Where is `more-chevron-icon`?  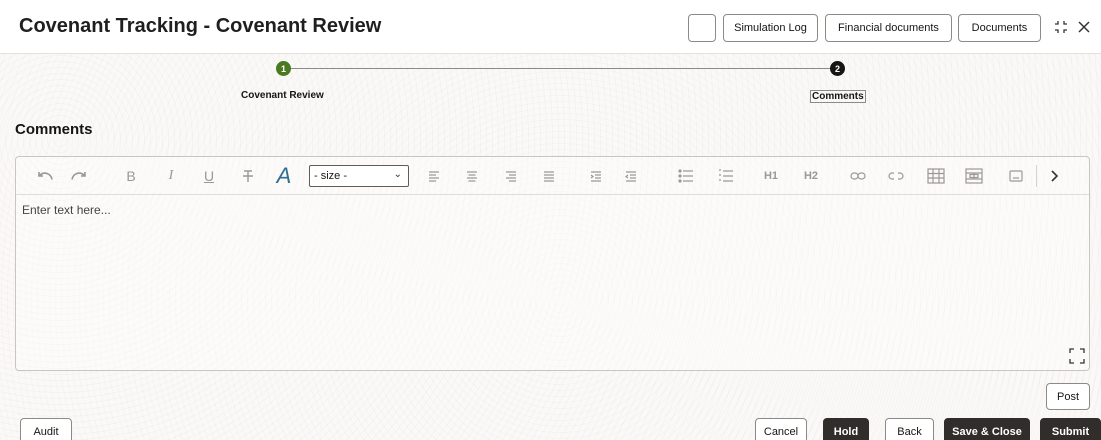
more-chevron-icon is located at coordinates (1054, 176).